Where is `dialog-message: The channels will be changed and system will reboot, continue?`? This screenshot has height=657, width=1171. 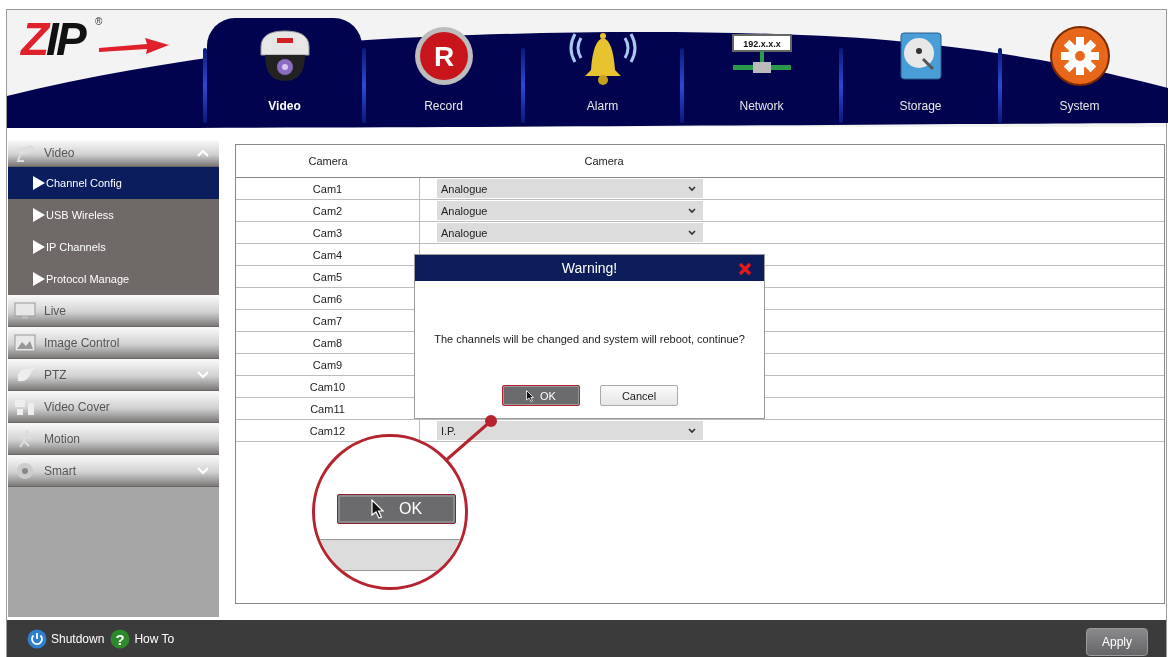
dialog-message: The channels will be changed and system will reboot, continue? is located at coordinates (589, 339).